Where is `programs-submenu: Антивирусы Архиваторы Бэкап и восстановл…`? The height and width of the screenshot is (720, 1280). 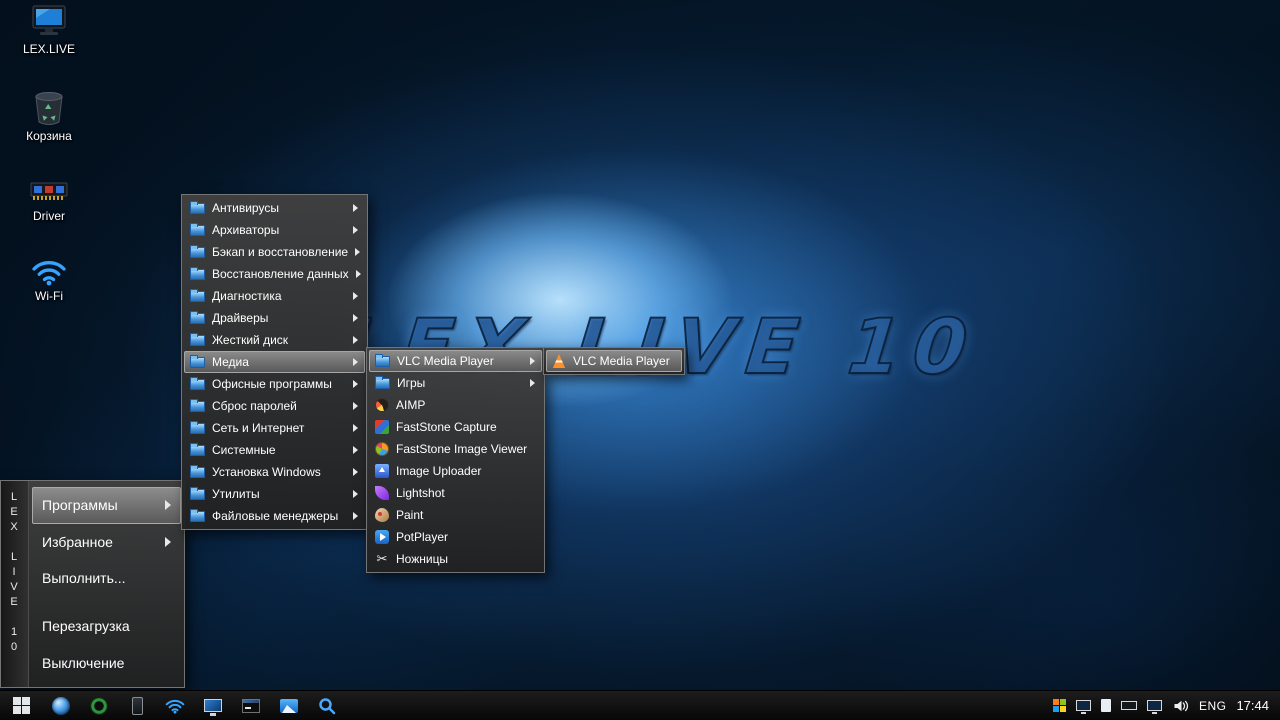
programs-submenu: Антивирусы Архиваторы Бэкап и восстановл… is located at coordinates (274, 362).